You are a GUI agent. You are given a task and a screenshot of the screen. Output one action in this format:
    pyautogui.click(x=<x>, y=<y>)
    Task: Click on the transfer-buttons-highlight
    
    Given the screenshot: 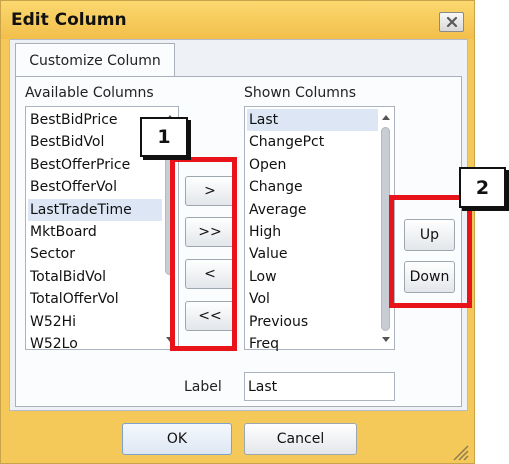 What is the action you would take?
    pyautogui.click(x=203, y=254)
    